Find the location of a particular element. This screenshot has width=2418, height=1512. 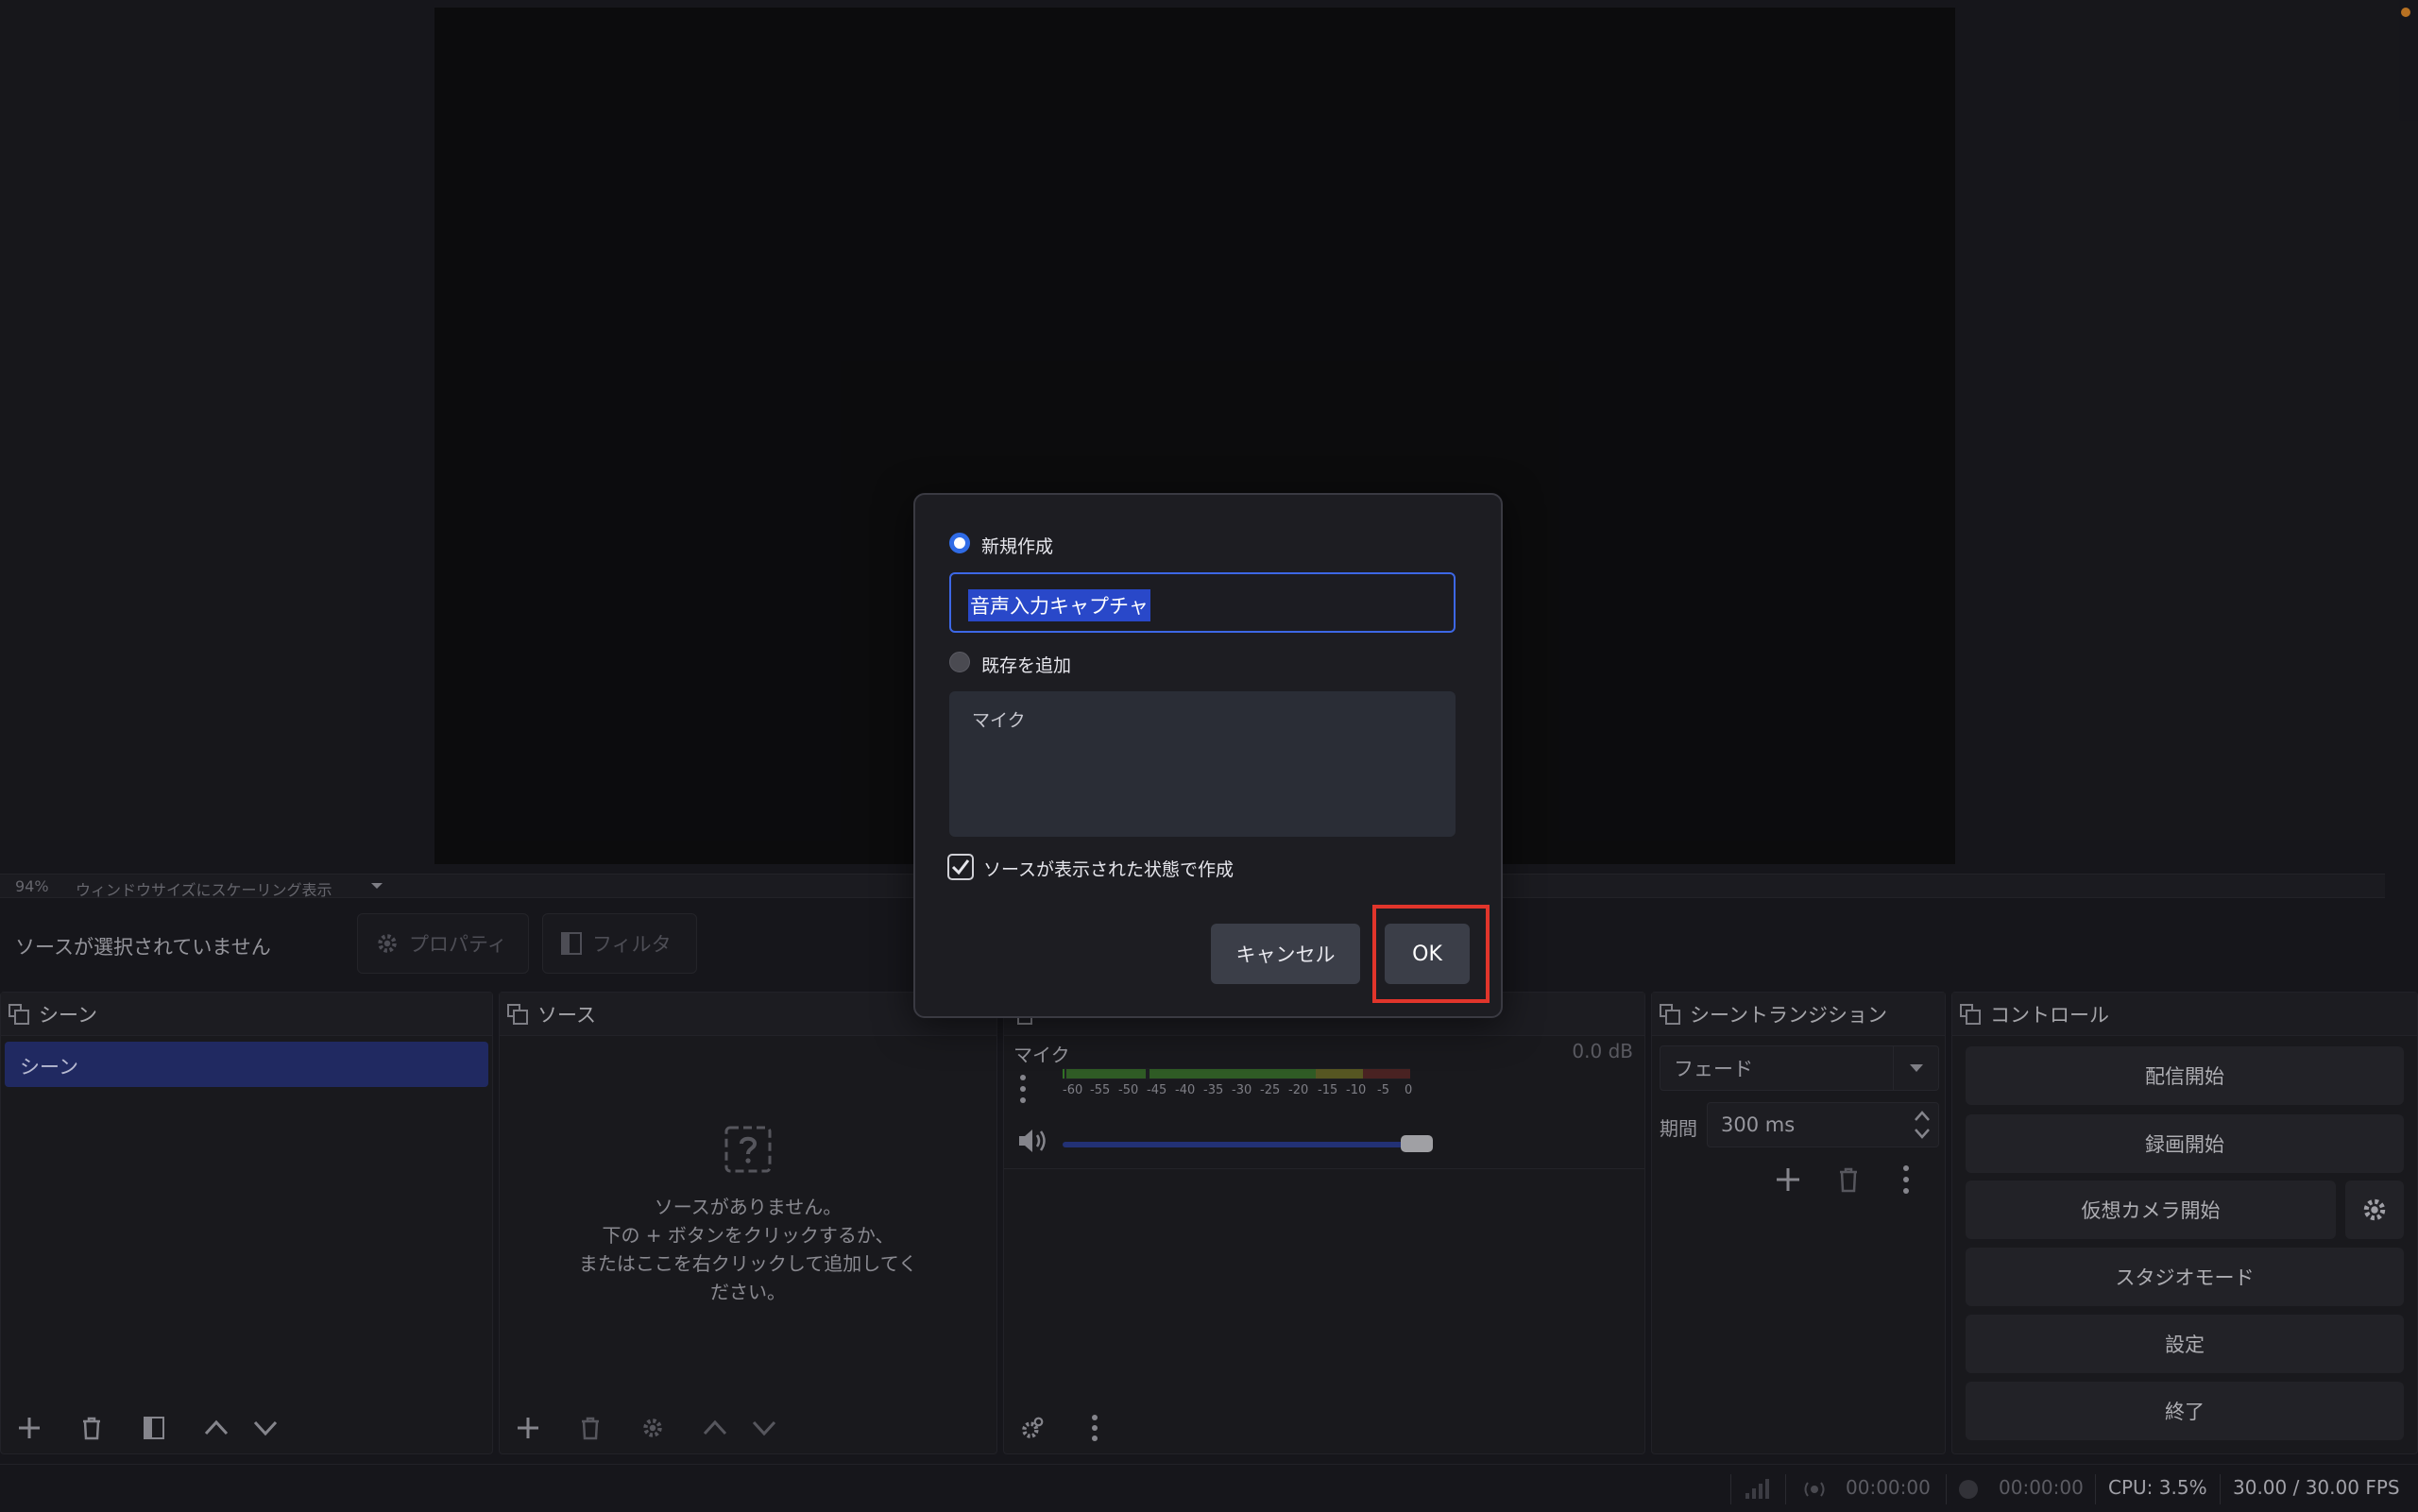

add-existing-label: 既存を追加 is located at coordinates (1026, 664).